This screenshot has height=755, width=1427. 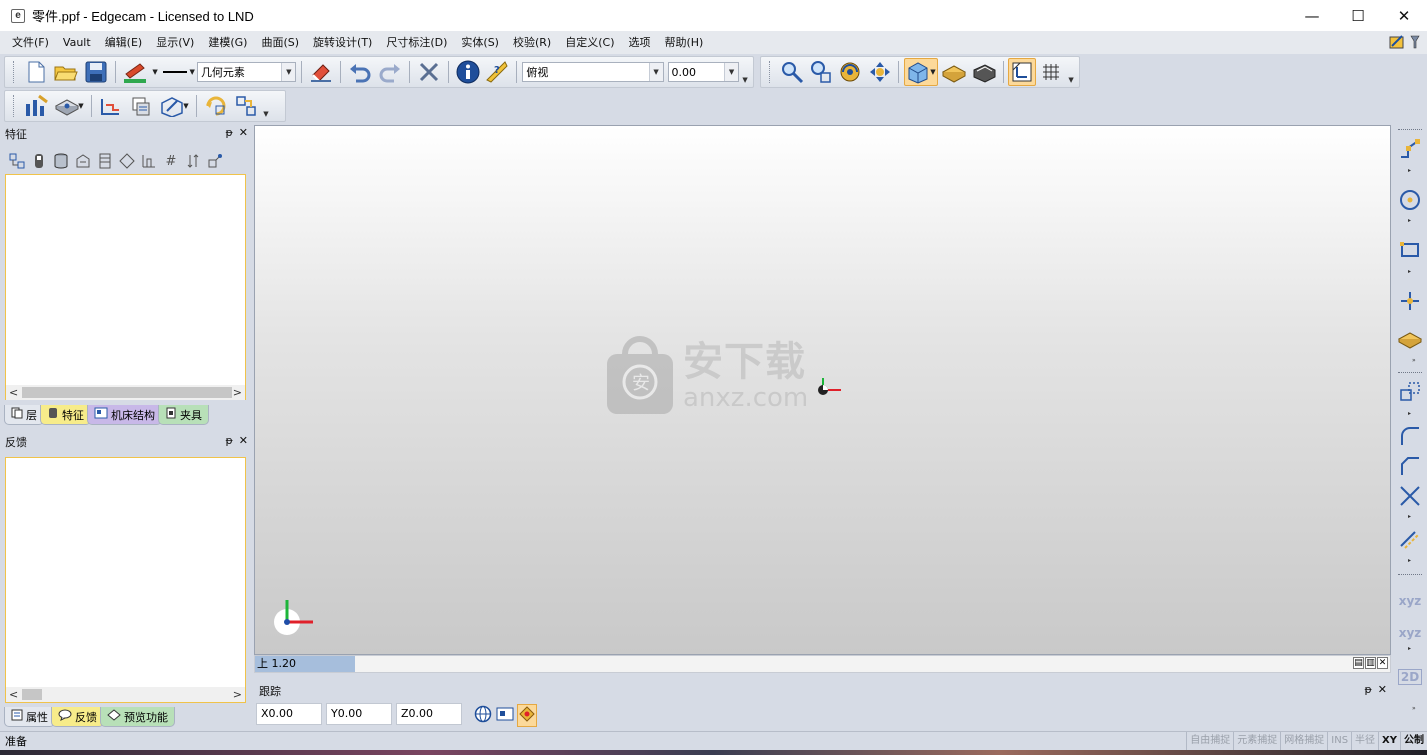 What do you see at coordinates (359, 714) in the screenshot?
I see `y-coordinate-field: Y0.00` at bounding box center [359, 714].